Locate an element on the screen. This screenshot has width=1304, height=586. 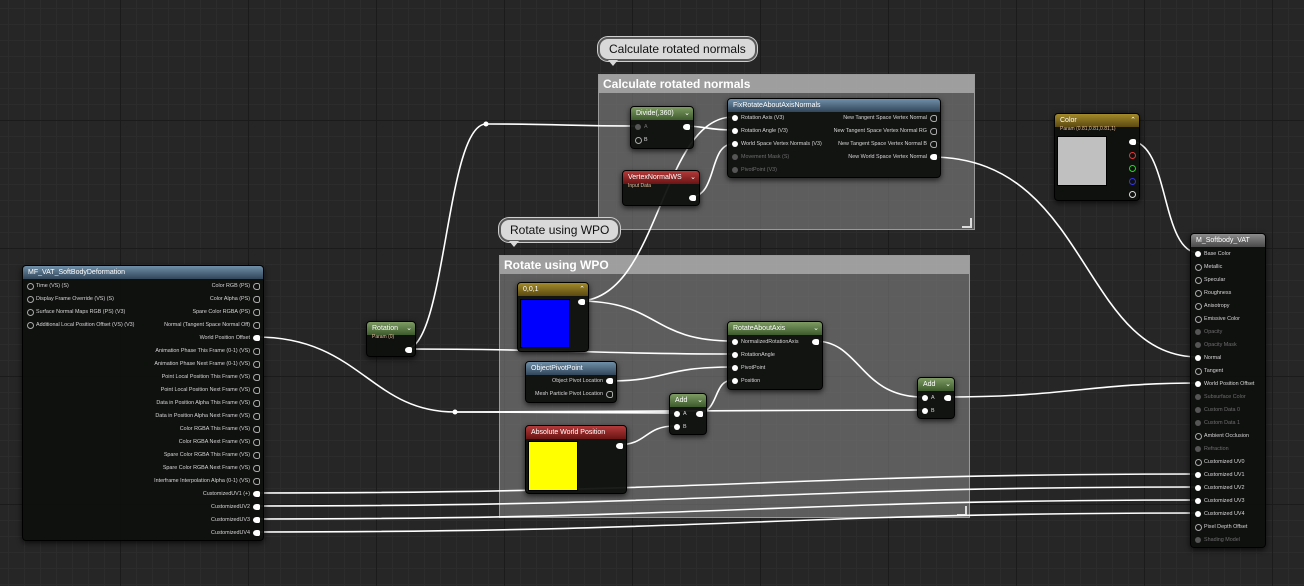
output-pin: Normal (Tangent Space Normal Off) is located at coordinates (212, 325).